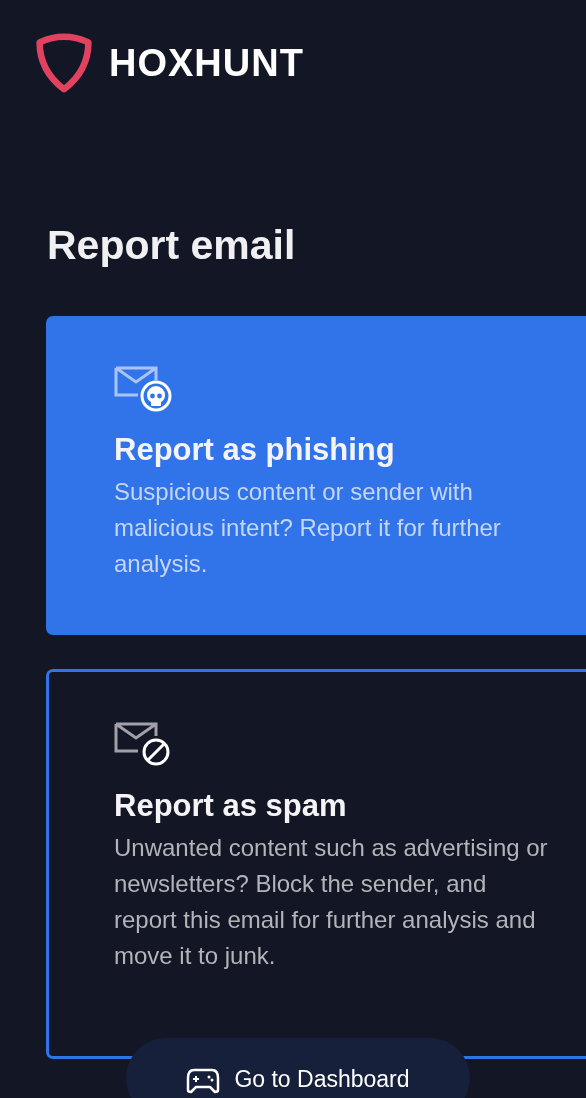  What do you see at coordinates (255, 450) in the screenshot?
I see `option-title: Report as phishing` at bounding box center [255, 450].